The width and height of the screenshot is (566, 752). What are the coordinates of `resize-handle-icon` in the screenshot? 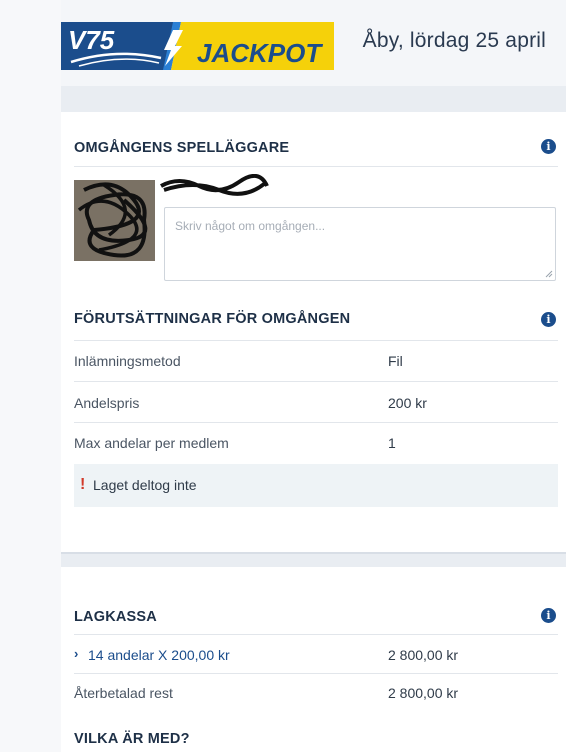 It's located at (549, 274).